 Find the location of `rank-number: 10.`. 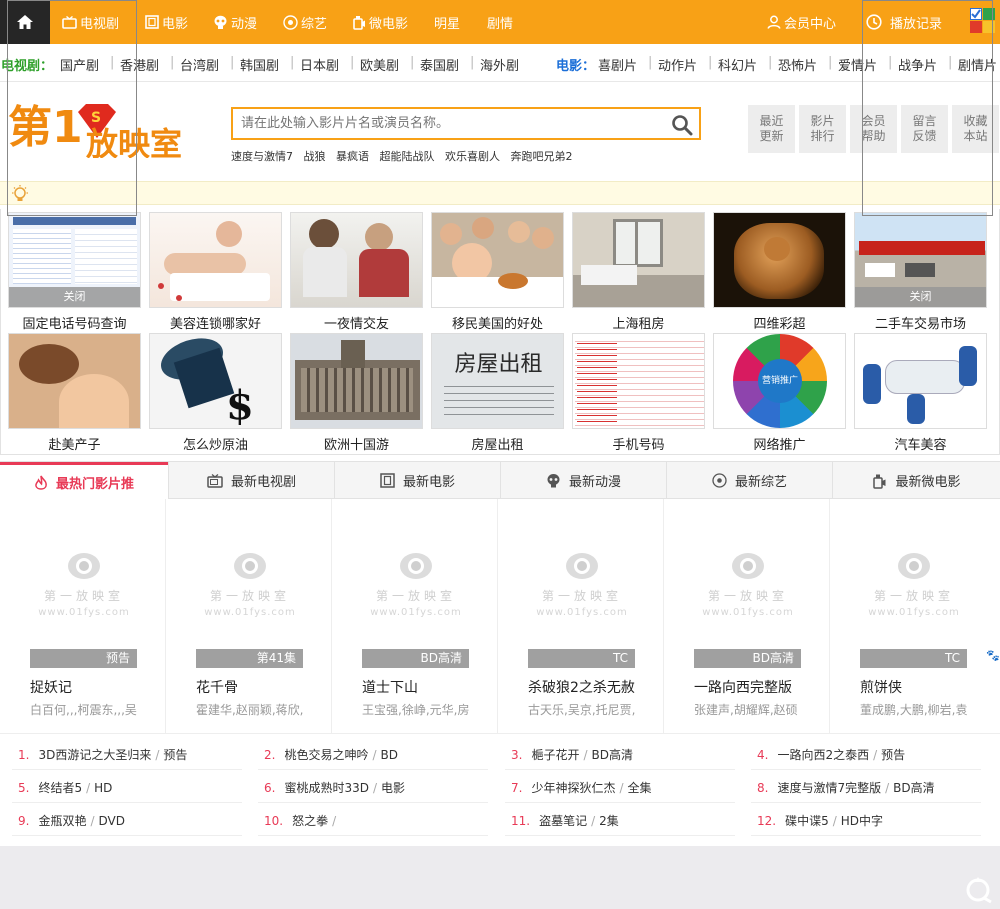

rank-number: 10. is located at coordinates (274, 821).